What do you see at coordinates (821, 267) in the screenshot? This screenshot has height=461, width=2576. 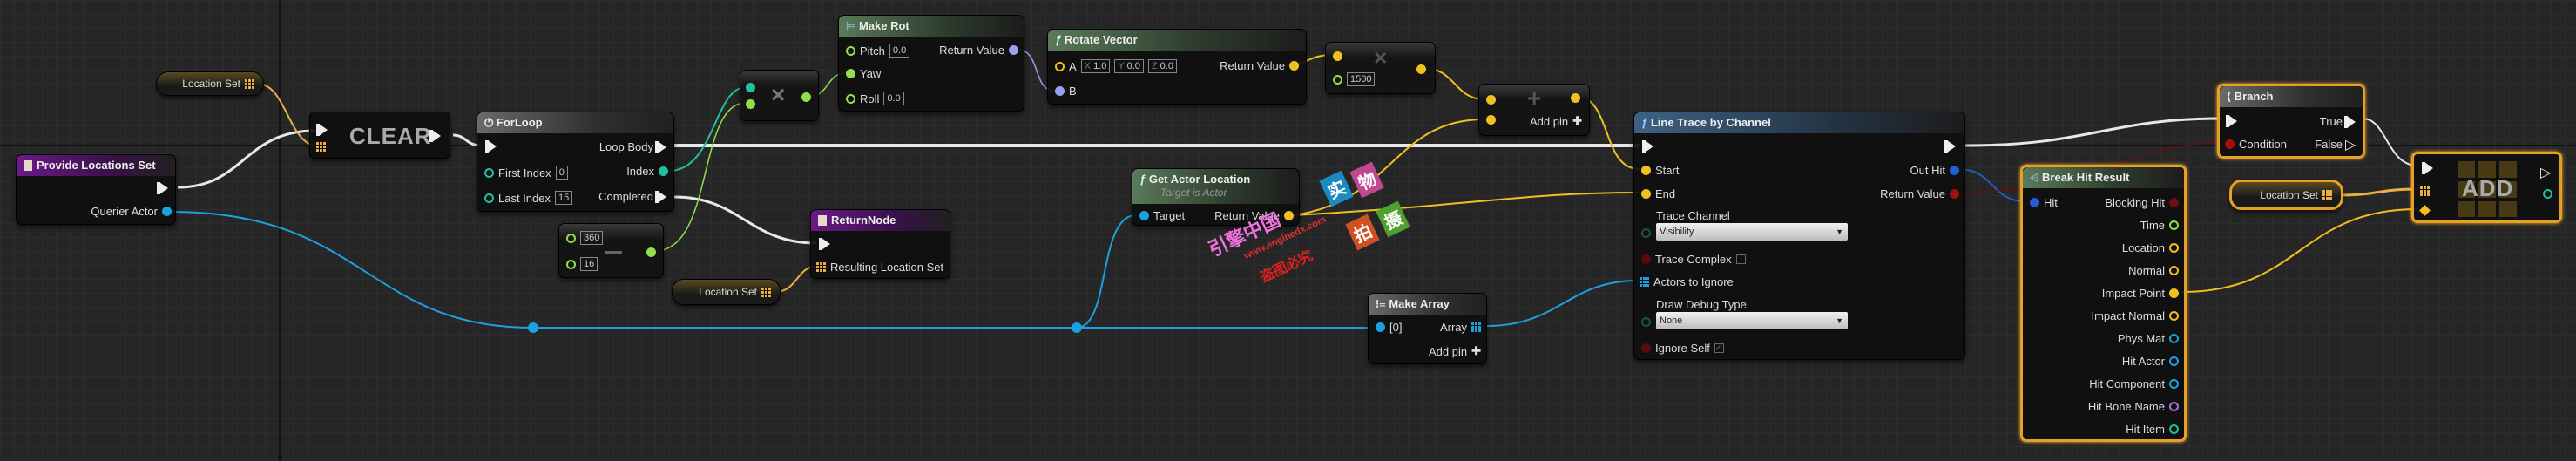 I see `resulting-set-pin` at bounding box center [821, 267].